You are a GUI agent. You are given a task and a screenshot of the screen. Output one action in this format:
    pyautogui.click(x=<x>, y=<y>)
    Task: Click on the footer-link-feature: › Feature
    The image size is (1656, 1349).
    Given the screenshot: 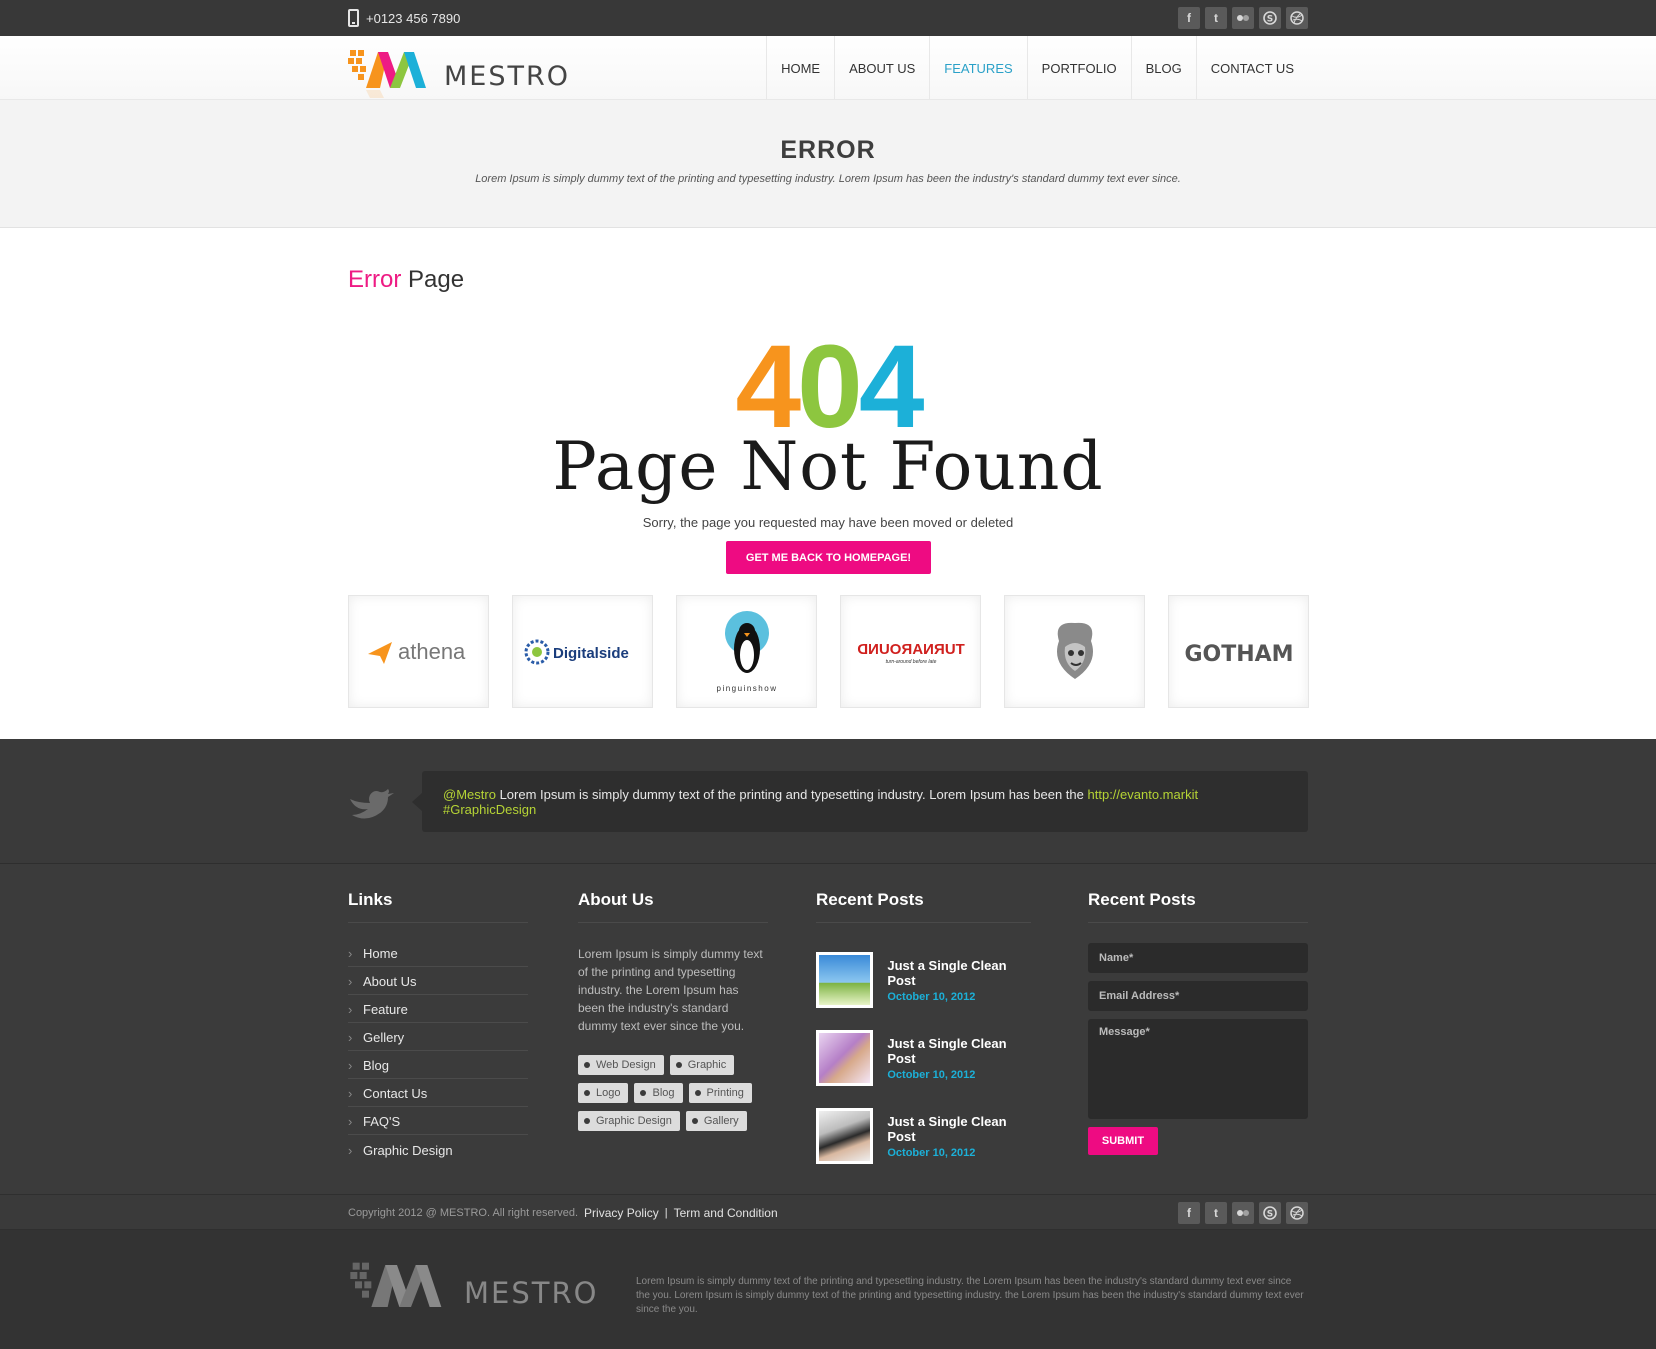 What is the action you would take?
    pyautogui.click(x=438, y=1009)
    